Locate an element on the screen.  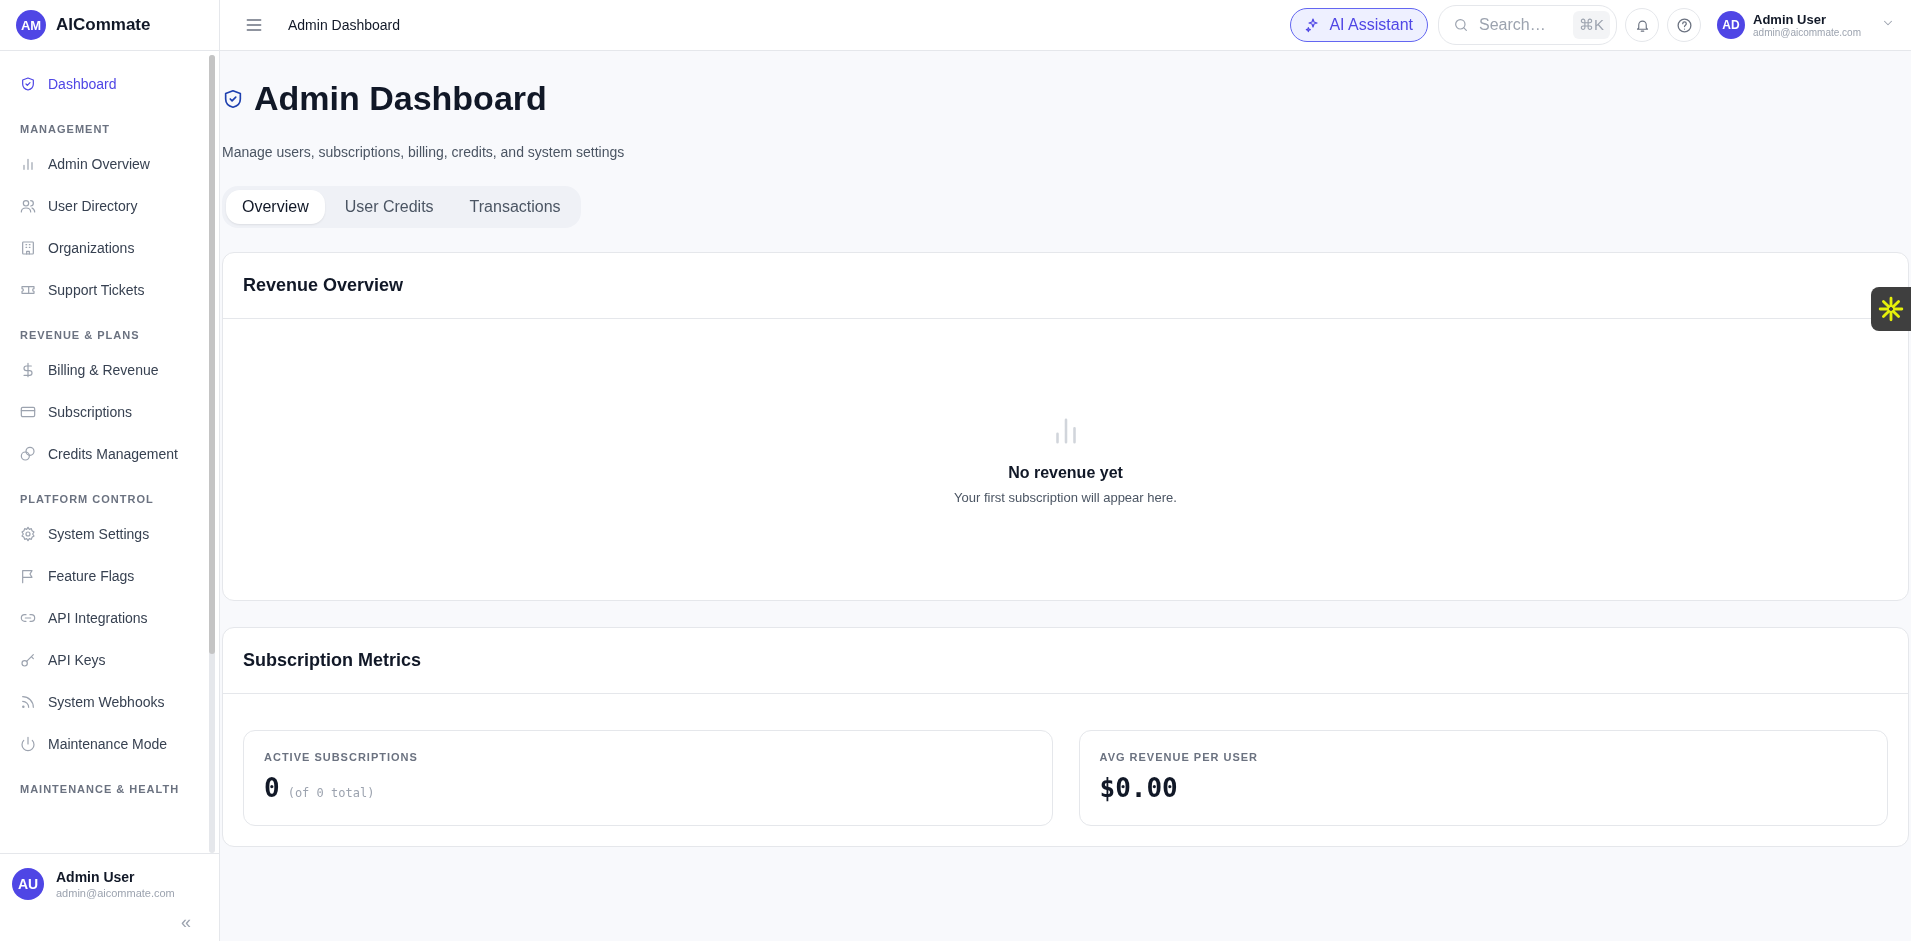
page-heading: Admin Dashboard is located at coordinates (400, 98).